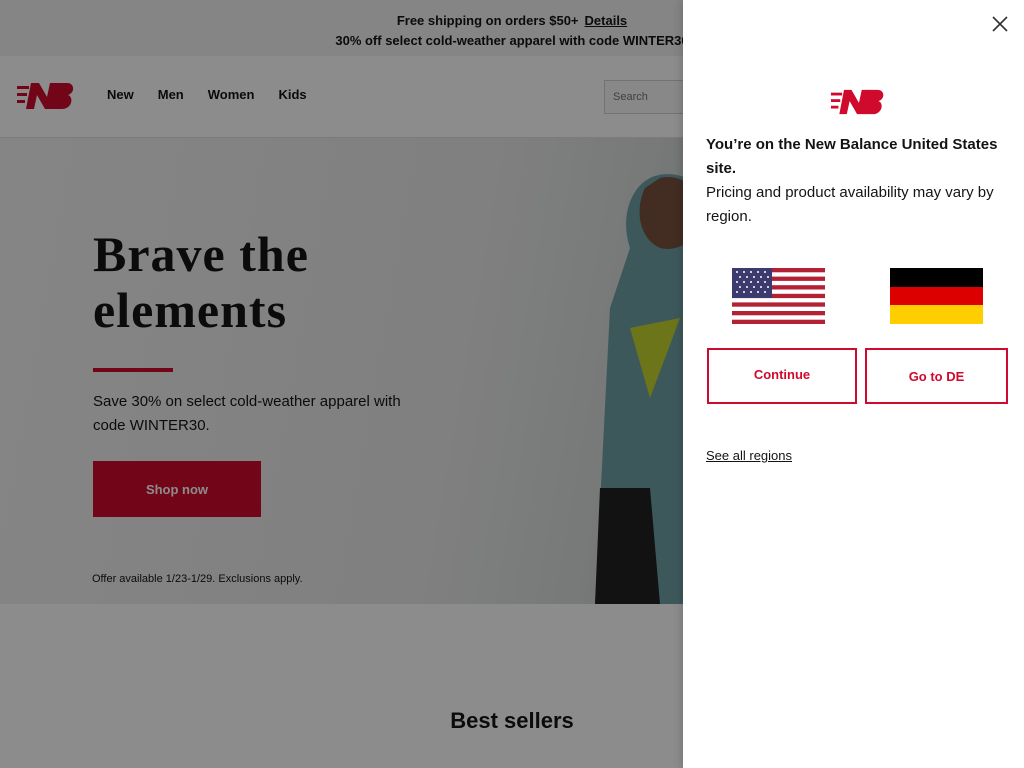  I want to click on close-icon, so click(1000, 24).